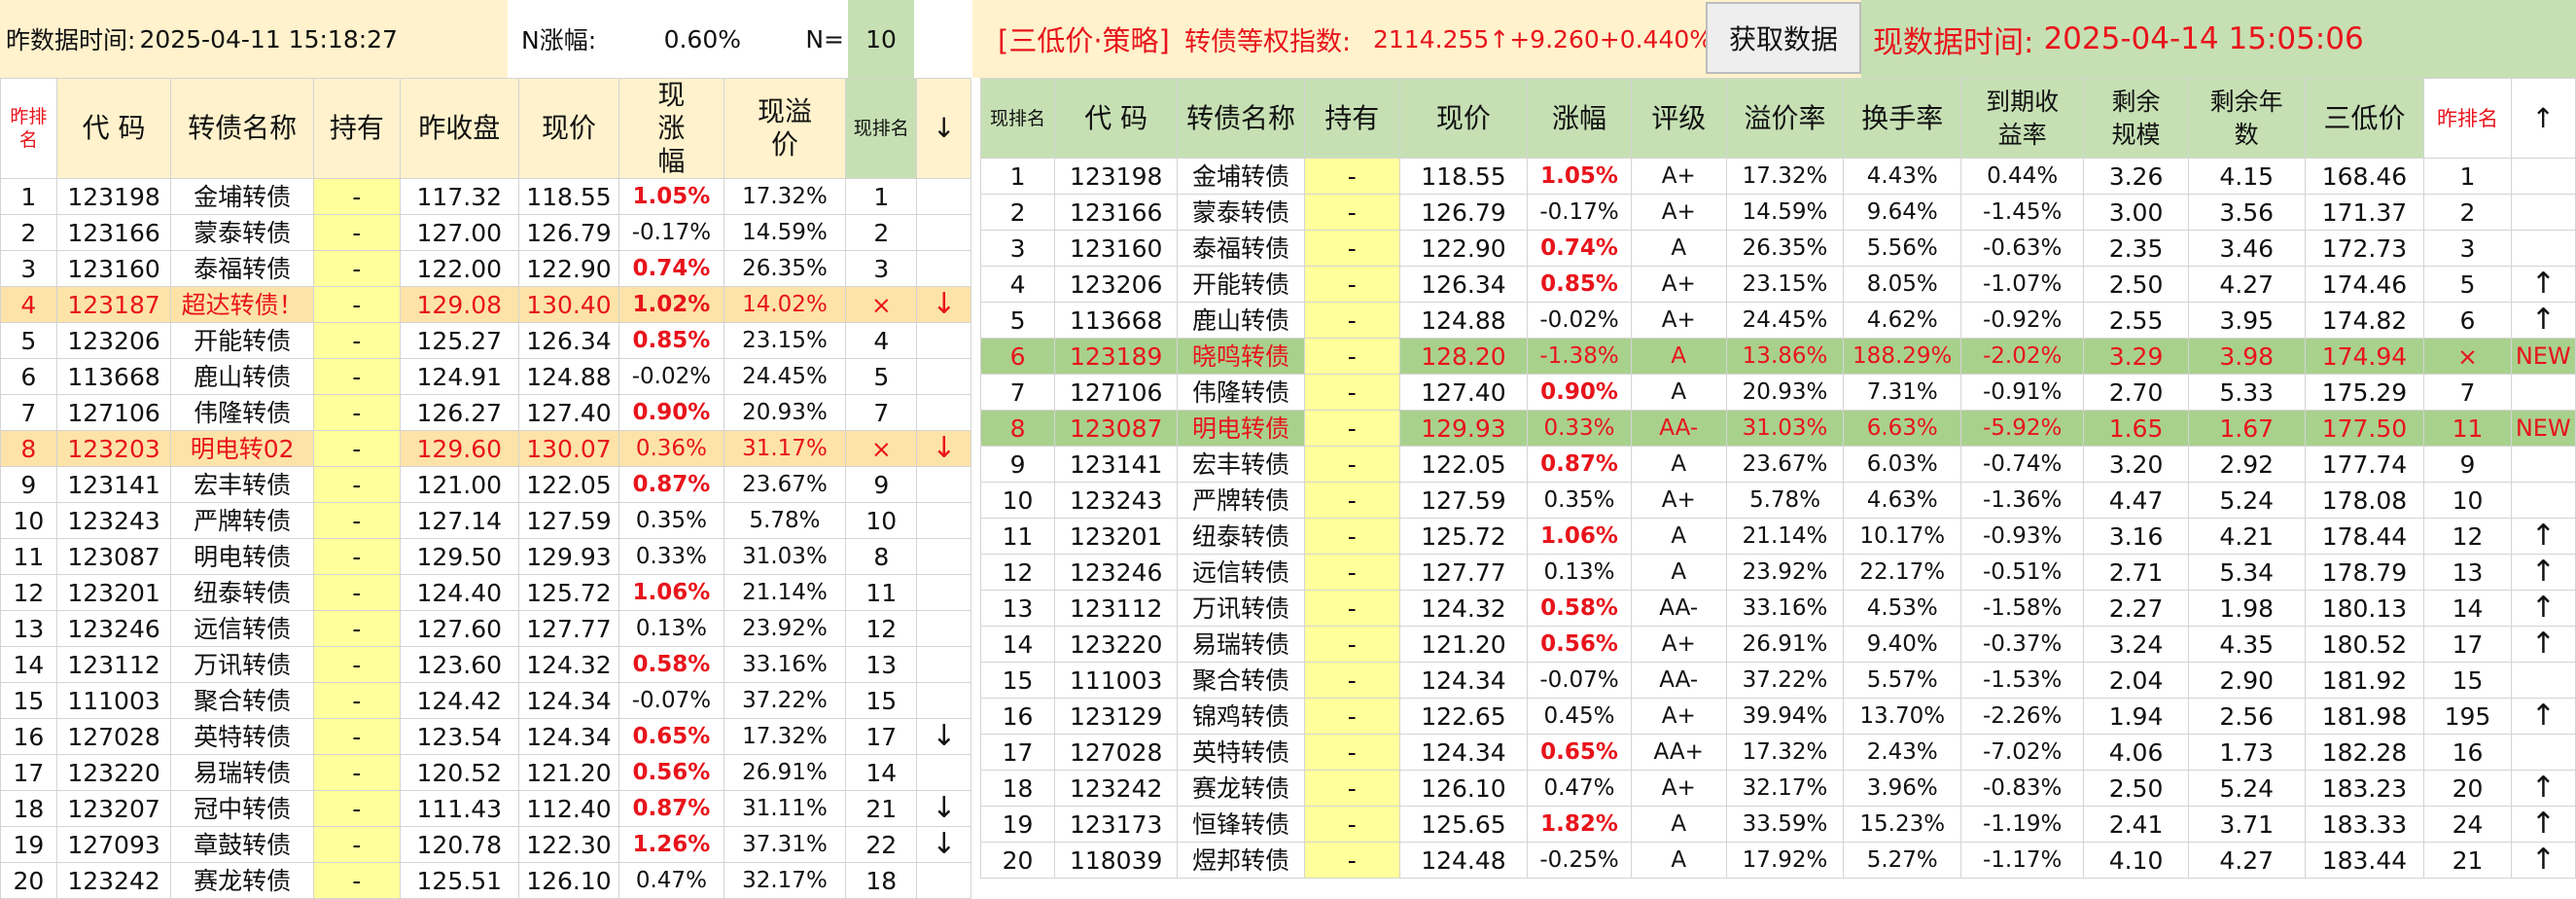 This screenshot has width=2576, height=899. I want to click on left-cell-现溢价: 14.59%, so click(785, 232).